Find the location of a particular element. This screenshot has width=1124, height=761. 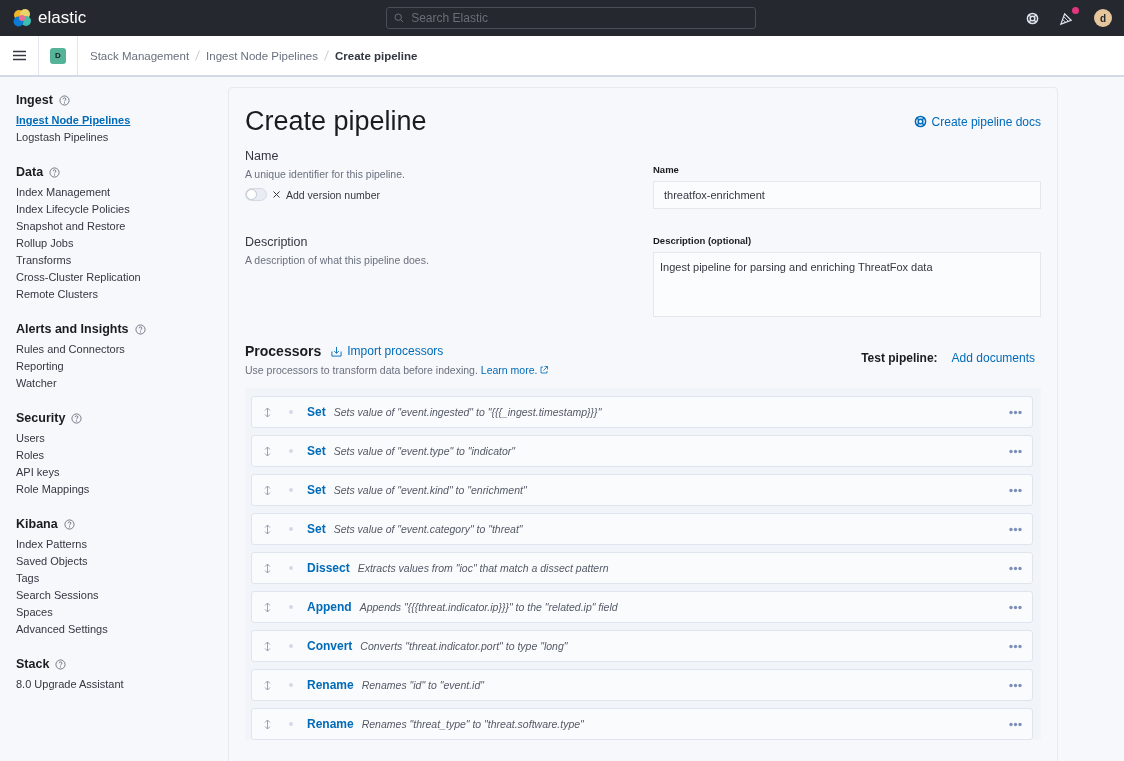

processor-row: Set Sets value of "event.kind" to "enrichment" is located at coordinates (642, 490).